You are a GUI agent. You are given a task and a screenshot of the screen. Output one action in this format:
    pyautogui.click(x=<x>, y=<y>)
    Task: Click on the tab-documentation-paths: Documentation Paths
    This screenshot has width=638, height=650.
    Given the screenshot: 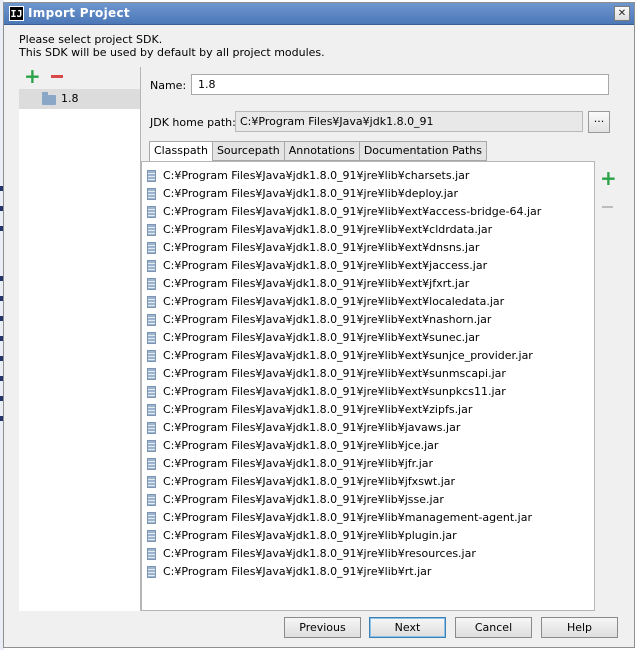 What is the action you would take?
    pyautogui.click(x=423, y=151)
    